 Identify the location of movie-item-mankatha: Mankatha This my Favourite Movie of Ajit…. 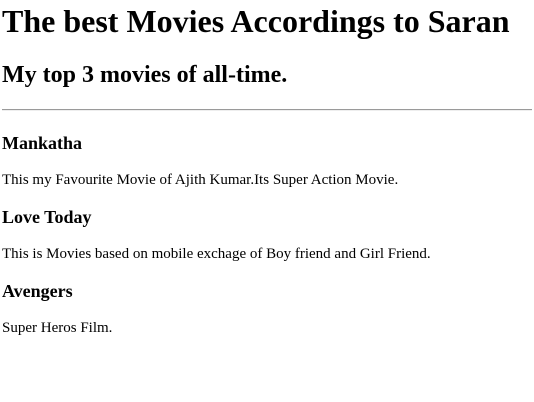
(267, 160).